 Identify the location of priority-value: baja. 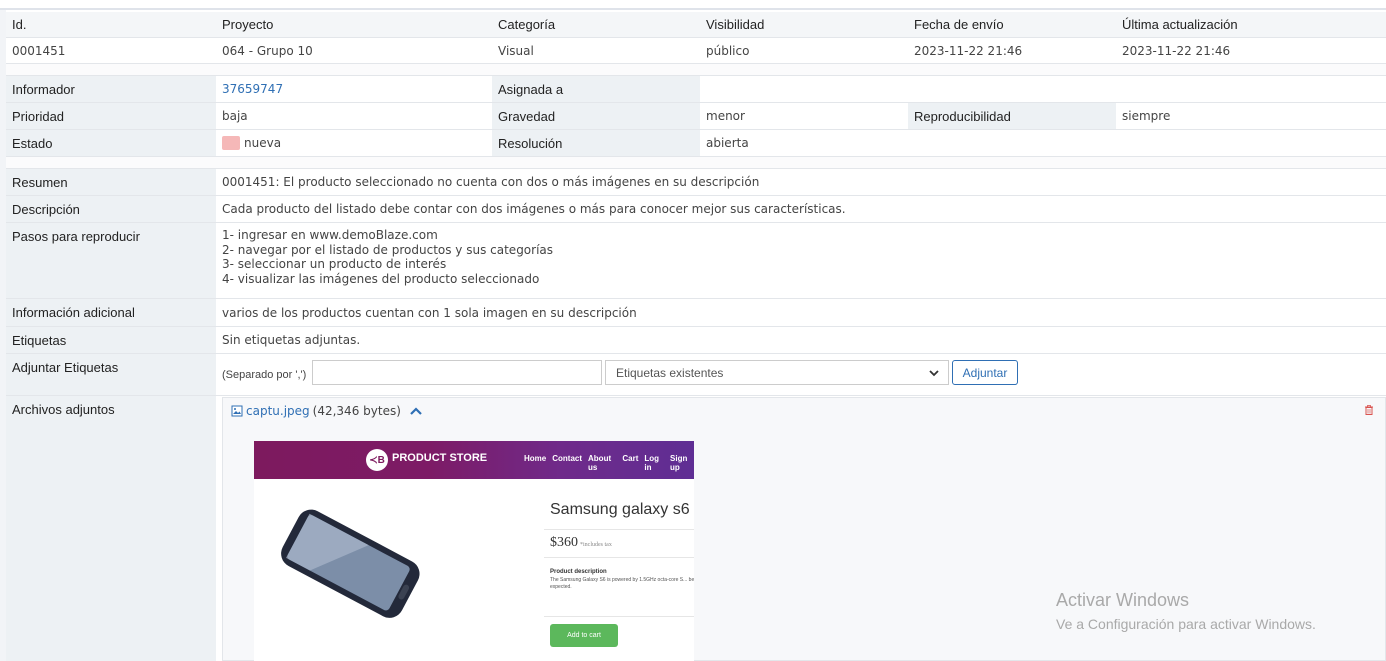
(235, 116).